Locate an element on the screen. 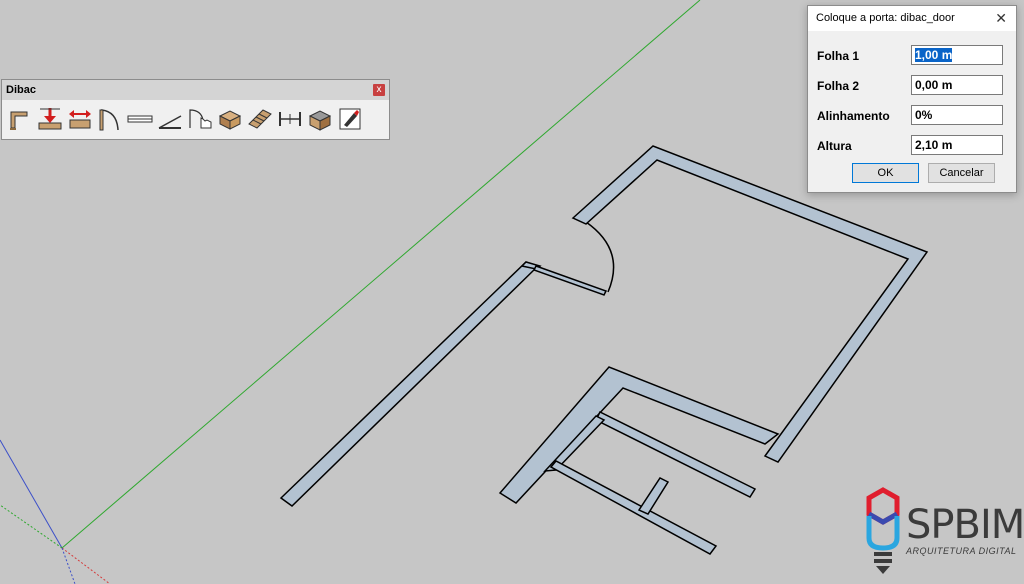 Image resolution: width=1024 pixels, height=584 pixels. dialog-title-bar: Coloque a porta: dibac_door ✕ is located at coordinates (912, 18).